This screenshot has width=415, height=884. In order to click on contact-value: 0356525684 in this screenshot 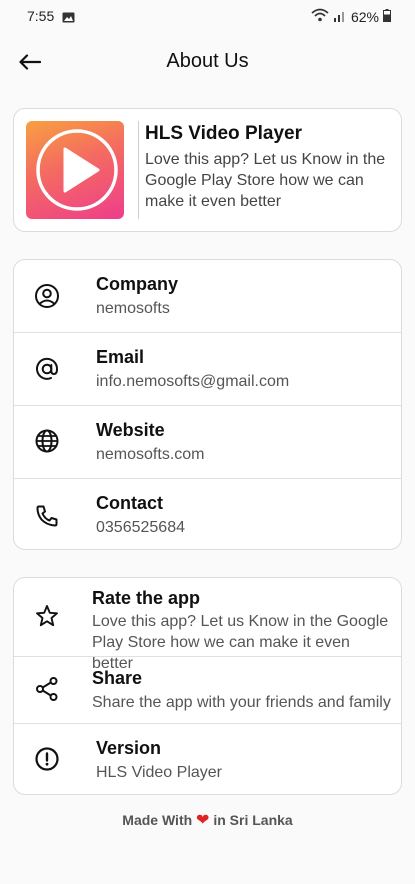, I will do `click(140, 527)`.